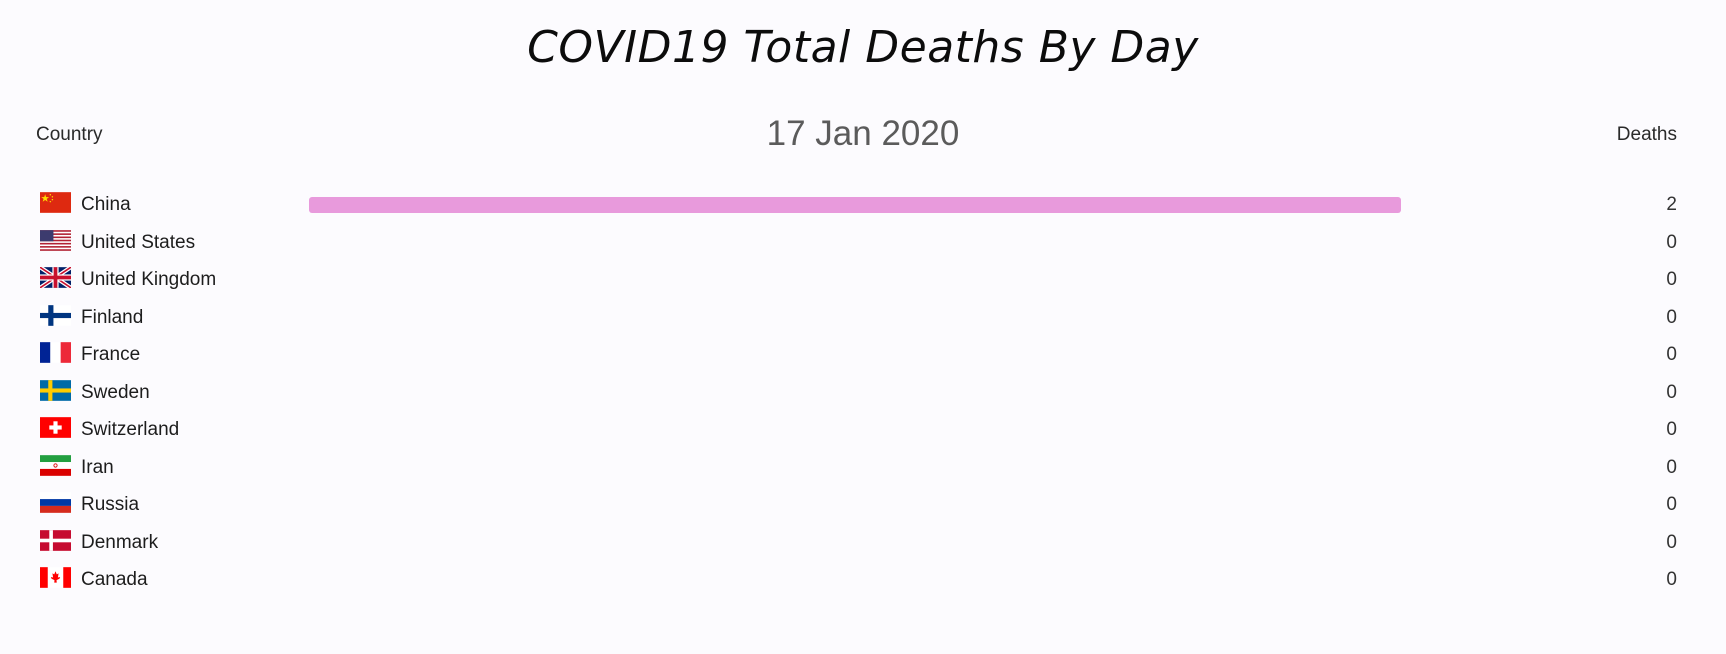 The image size is (1726, 654). What do you see at coordinates (138, 242) in the screenshot?
I see `country-label: United States` at bounding box center [138, 242].